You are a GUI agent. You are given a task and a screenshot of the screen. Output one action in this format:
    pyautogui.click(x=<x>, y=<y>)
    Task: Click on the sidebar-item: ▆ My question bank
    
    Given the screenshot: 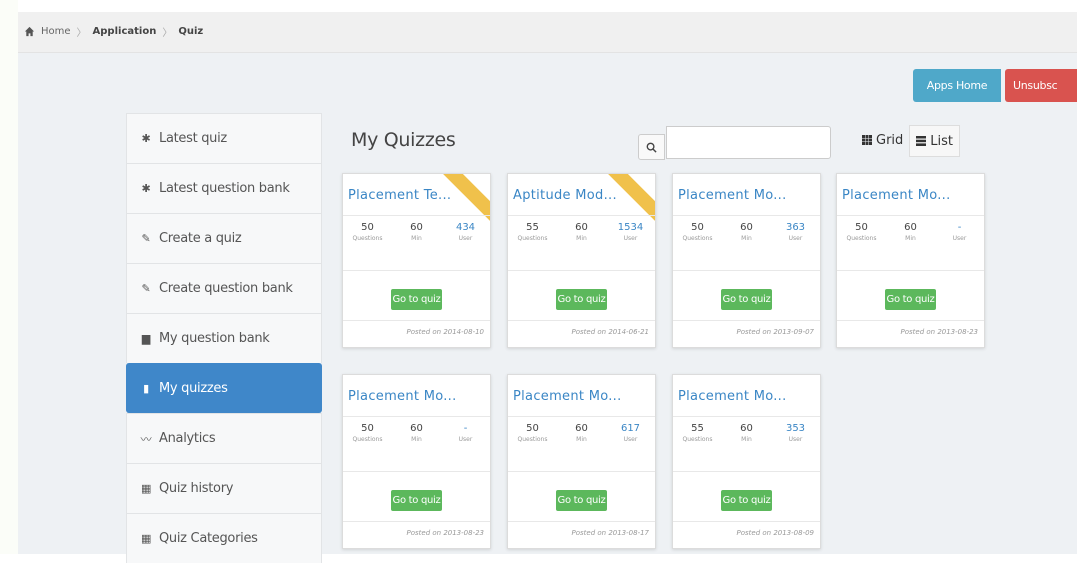 What is the action you would take?
    pyautogui.click(x=224, y=338)
    